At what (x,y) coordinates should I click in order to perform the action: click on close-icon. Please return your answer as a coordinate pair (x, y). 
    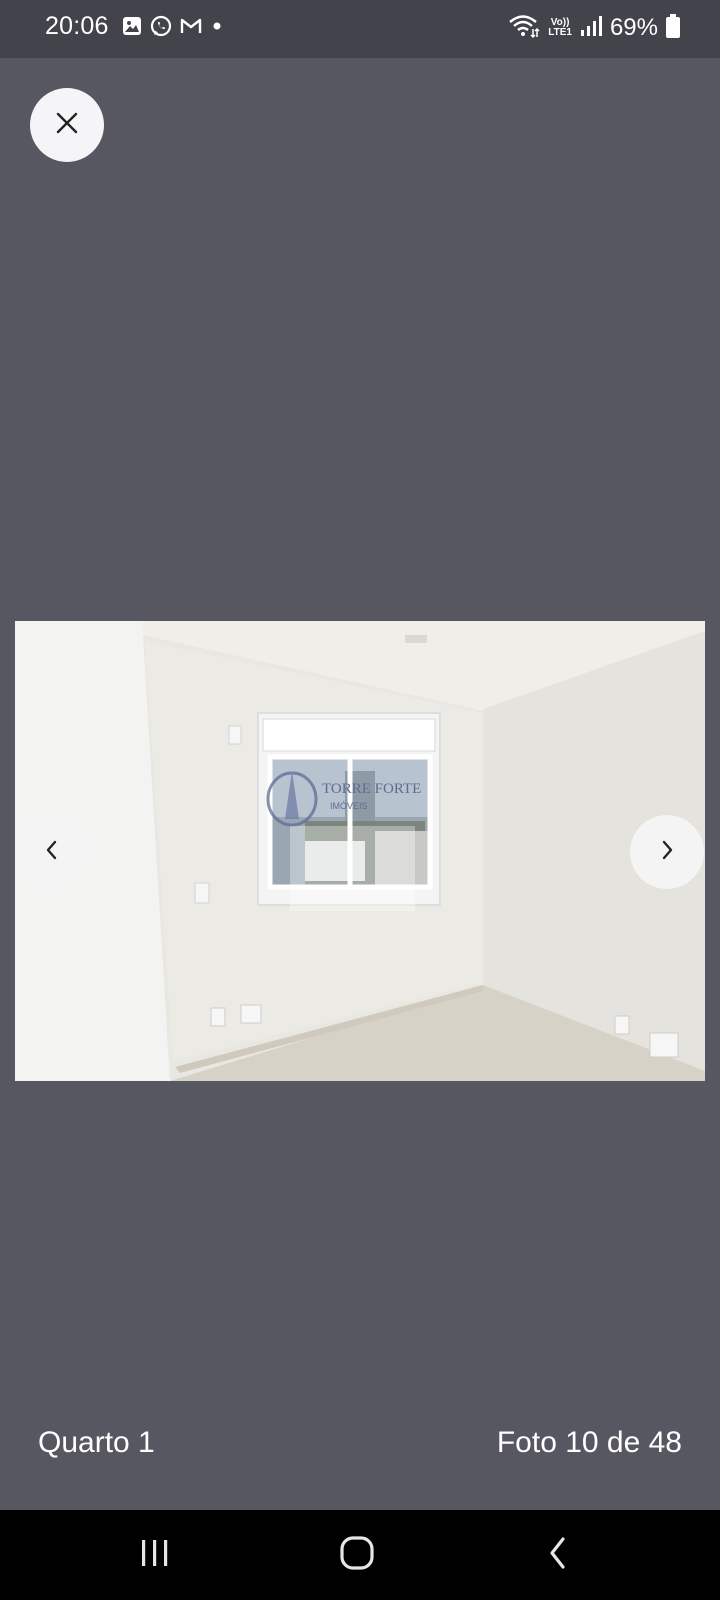
    Looking at the image, I should click on (67, 125).